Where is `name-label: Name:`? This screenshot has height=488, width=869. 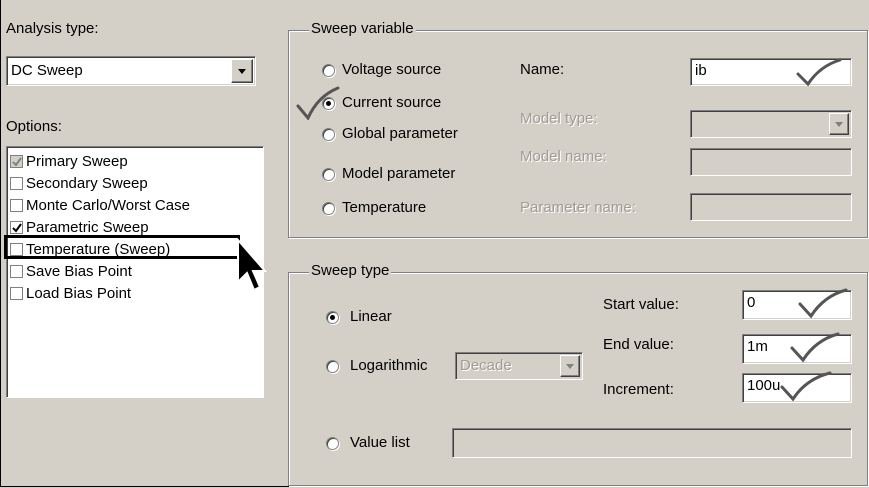
name-label: Name: is located at coordinates (542, 69).